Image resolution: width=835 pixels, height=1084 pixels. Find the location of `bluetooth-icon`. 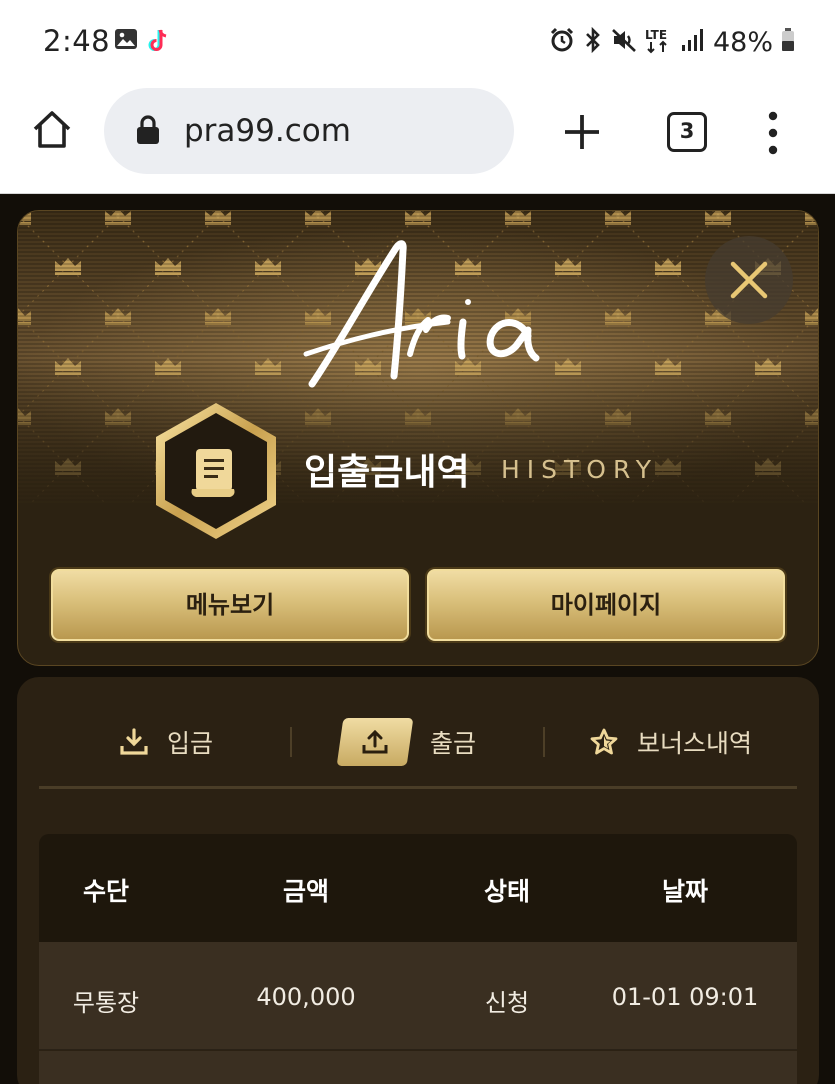

bluetooth-icon is located at coordinates (593, 41).